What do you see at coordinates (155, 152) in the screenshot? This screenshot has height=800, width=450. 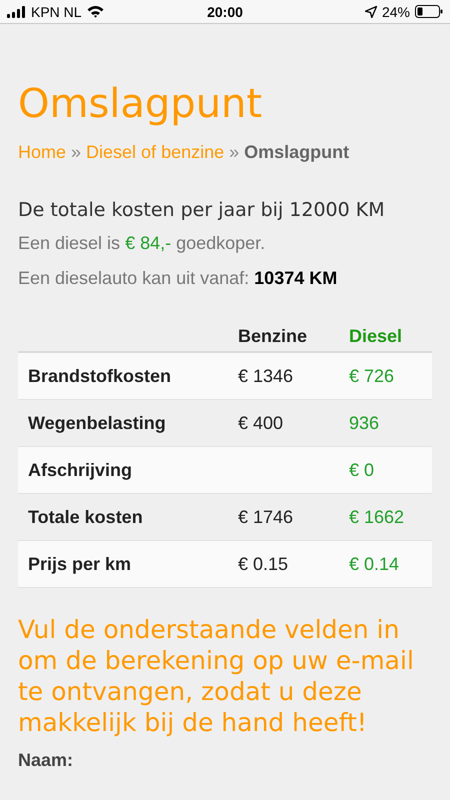 I see `breadcrumb-link: Diesel of benzine` at bounding box center [155, 152].